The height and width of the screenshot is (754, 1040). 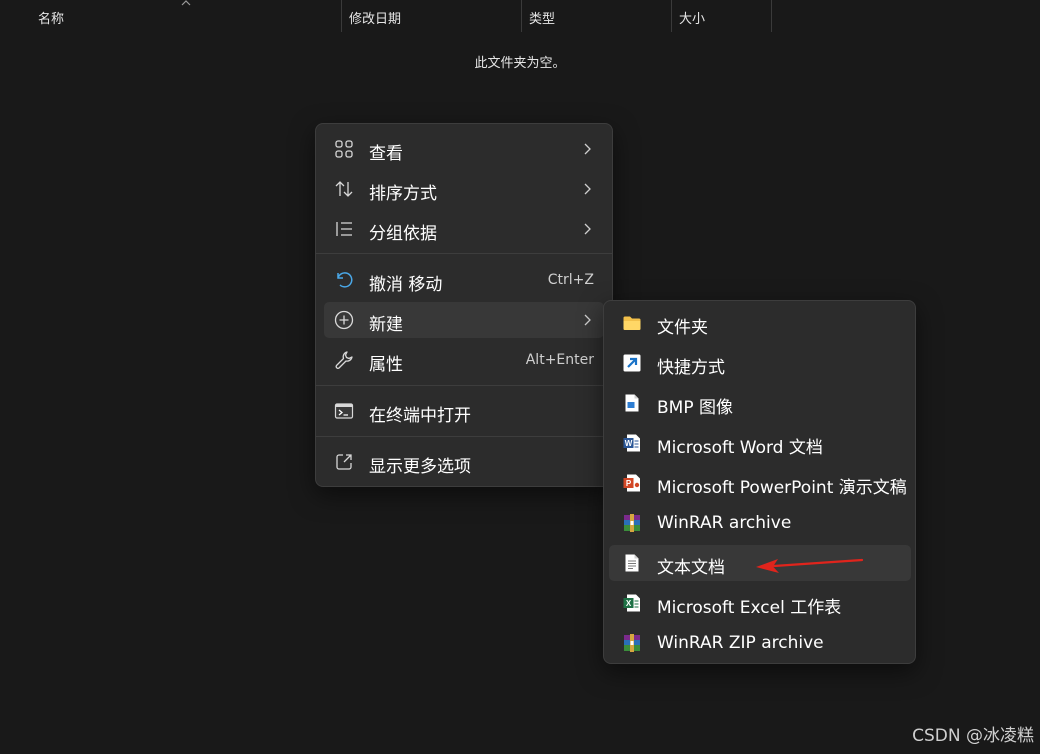 What do you see at coordinates (344, 462) in the screenshot?
I see `more-options-icon` at bounding box center [344, 462].